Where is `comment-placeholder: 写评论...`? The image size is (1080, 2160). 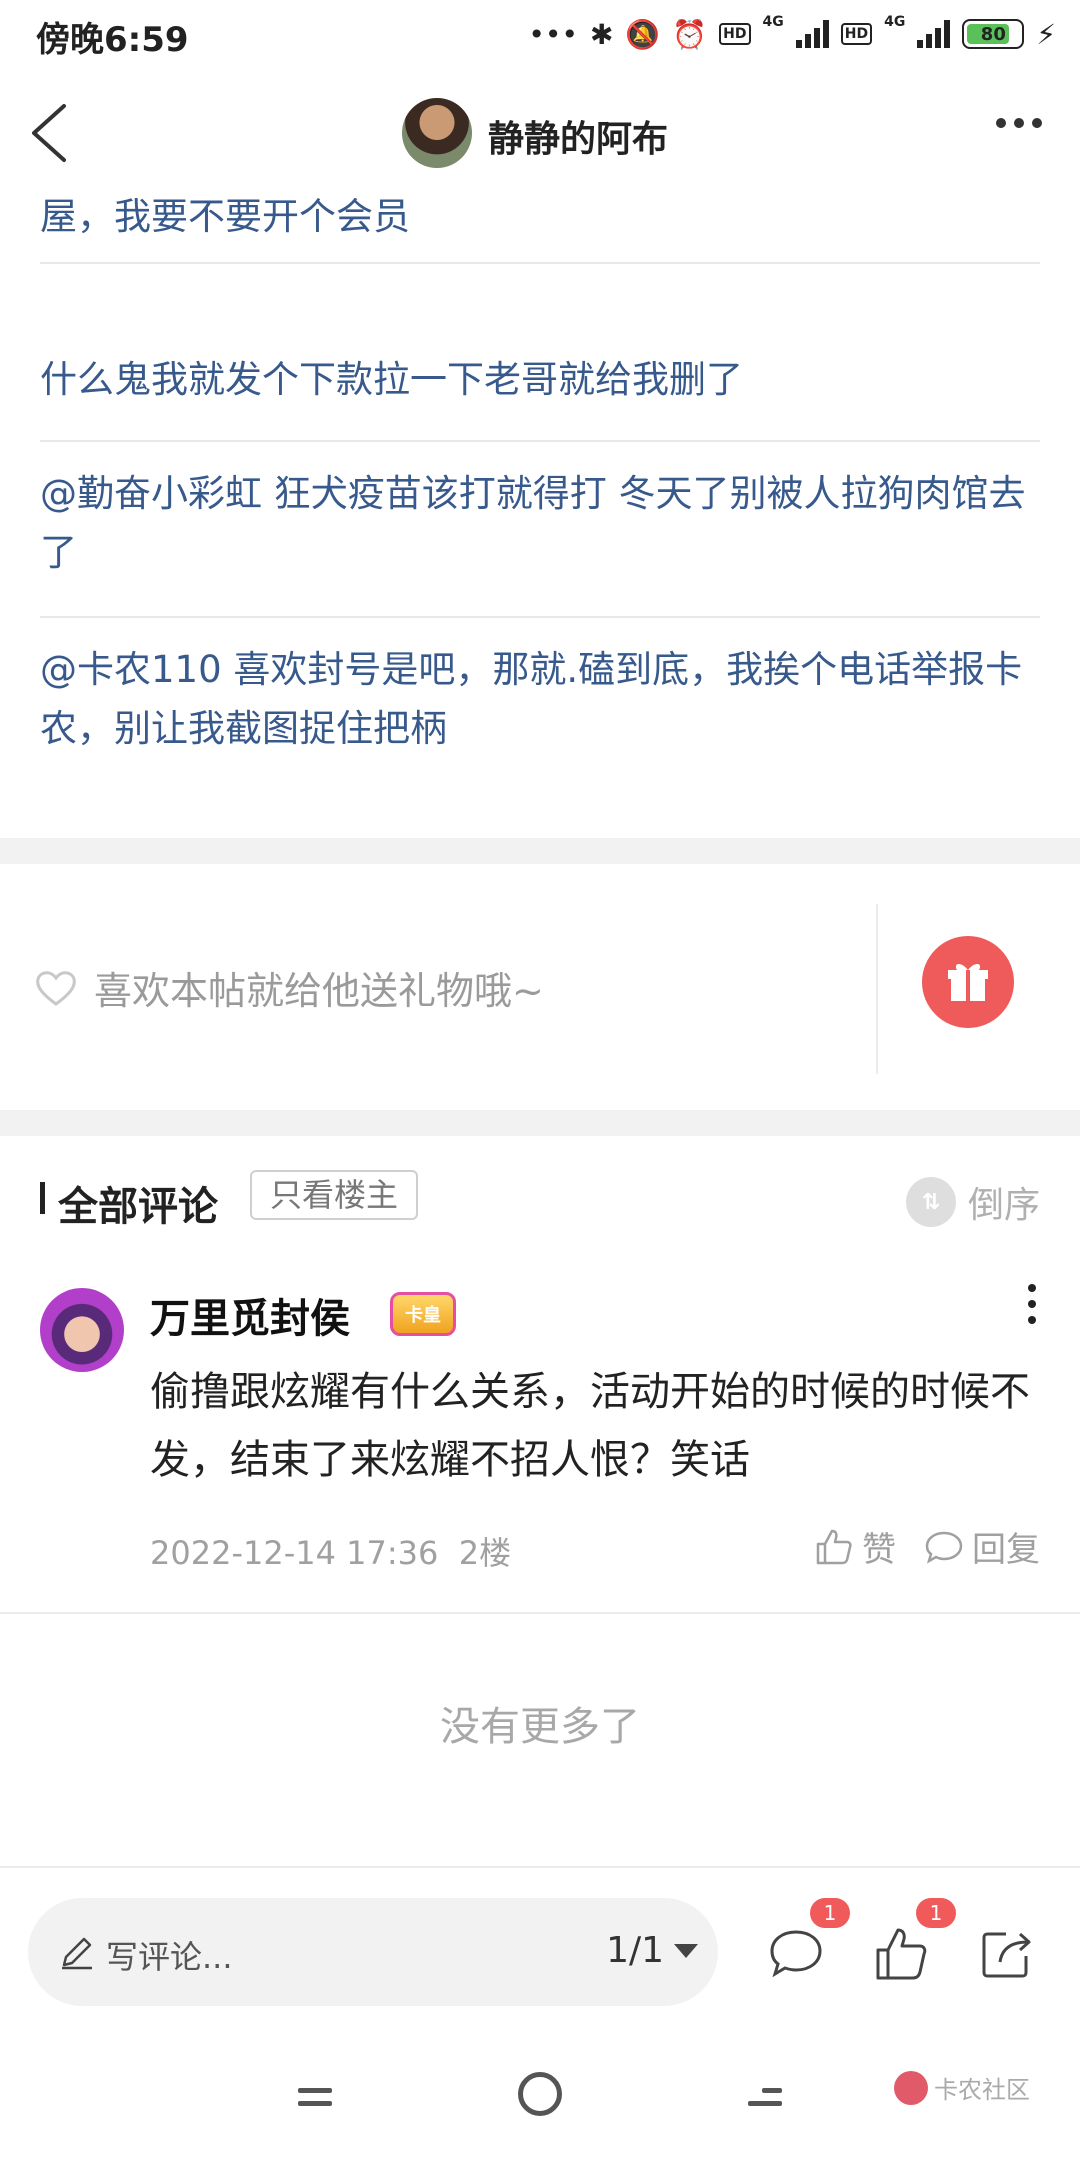
comment-placeholder: 写评论... is located at coordinates (169, 1957).